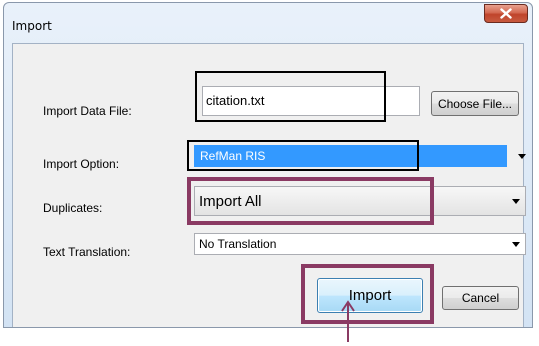  Describe the element at coordinates (348, 321) in the screenshot. I see `arrow-up-icon` at that location.